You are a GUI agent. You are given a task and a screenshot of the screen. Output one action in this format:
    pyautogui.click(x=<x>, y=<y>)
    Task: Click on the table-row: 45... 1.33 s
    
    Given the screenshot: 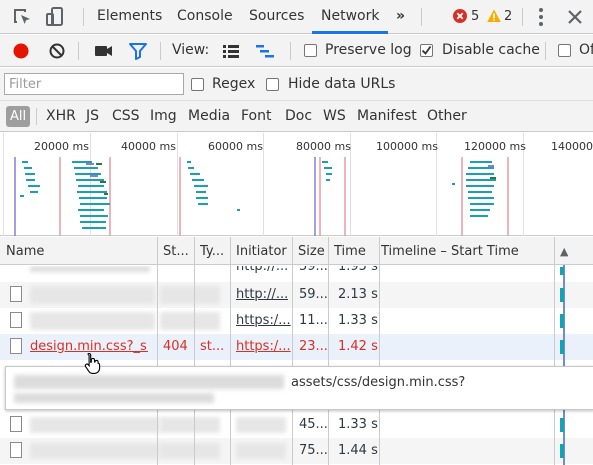 What is the action you would take?
    pyautogui.click(x=296, y=425)
    